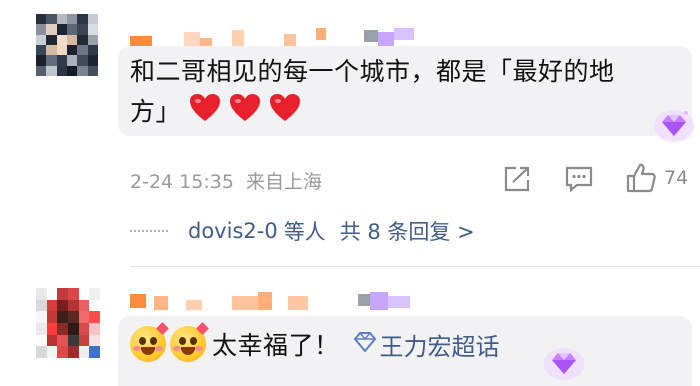  Describe the element at coordinates (517, 179) in the screenshot. I see `share-icon` at that location.